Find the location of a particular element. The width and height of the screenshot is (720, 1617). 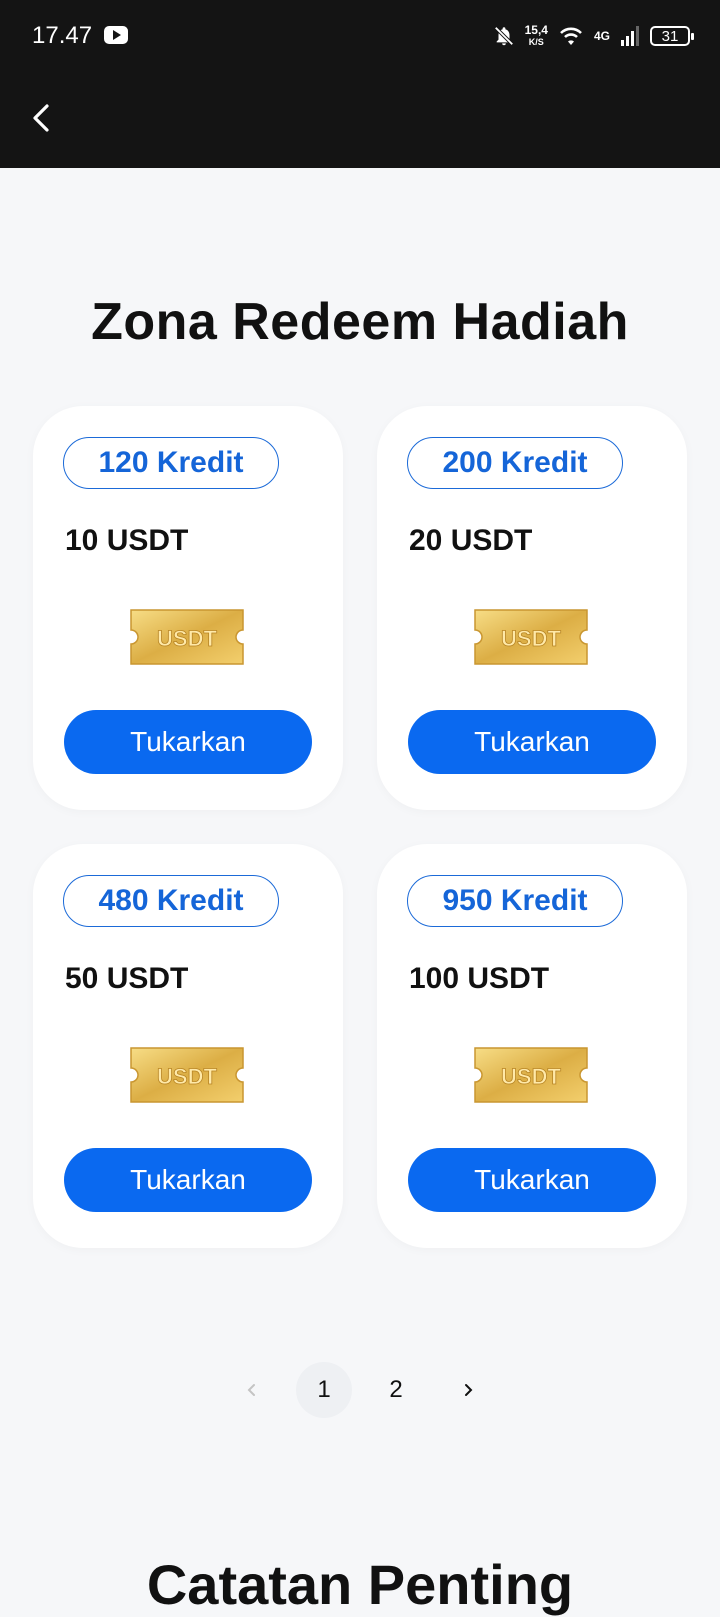

network-type: 4G is located at coordinates (601, 36).